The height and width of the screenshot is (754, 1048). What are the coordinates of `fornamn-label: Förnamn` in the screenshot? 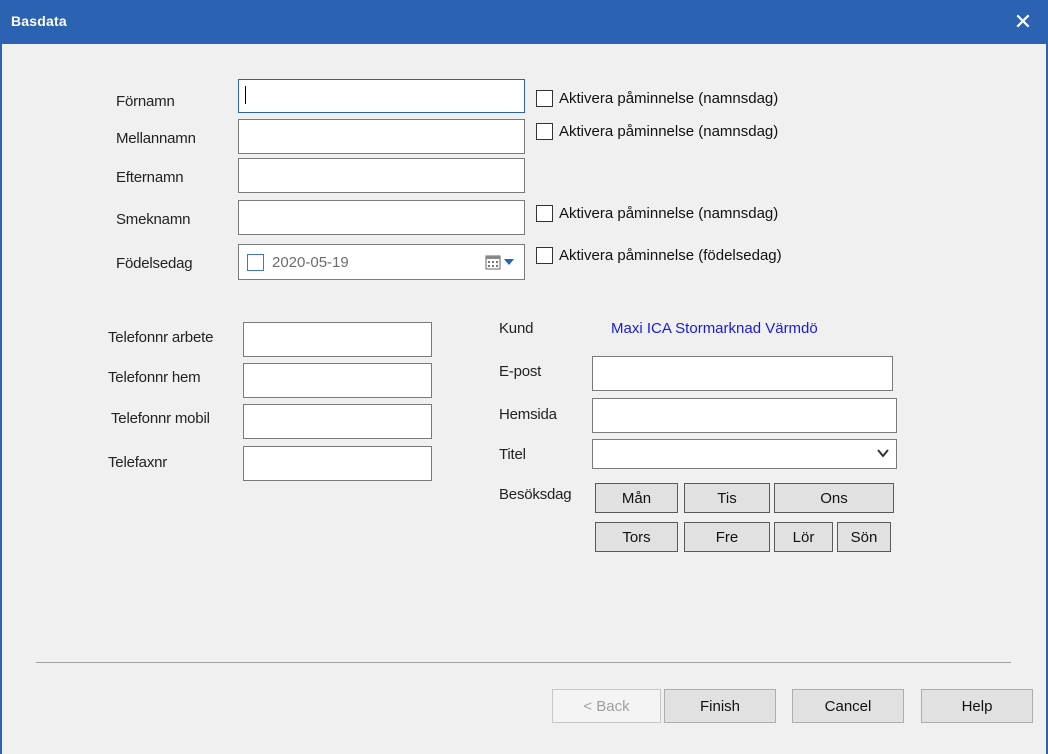 It's located at (145, 101).